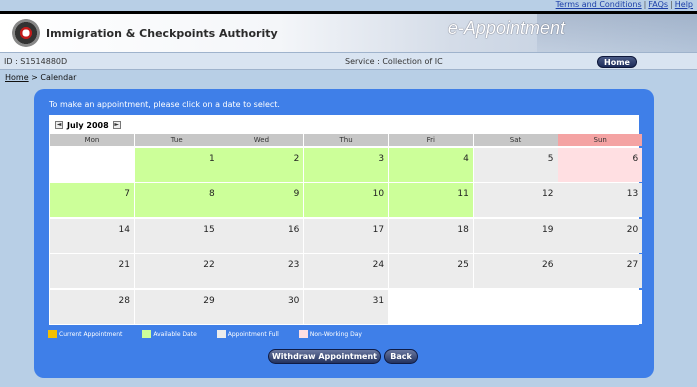 The image size is (697, 387). Describe the element at coordinates (58, 77) in the screenshot. I see `breadcrumb-current: Calendar` at that location.